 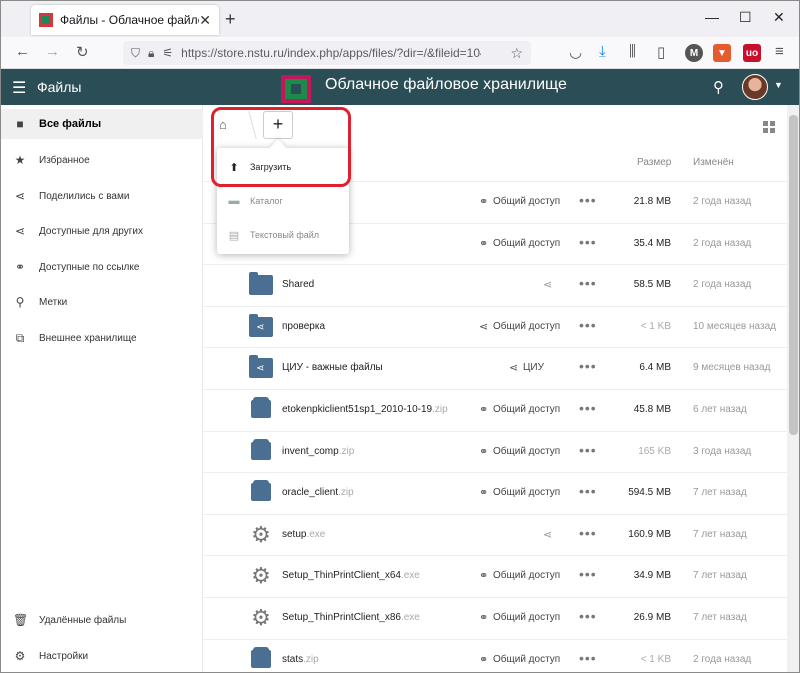 I want to click on share-status-button: ЦИУ, so click(x=533, y=367).